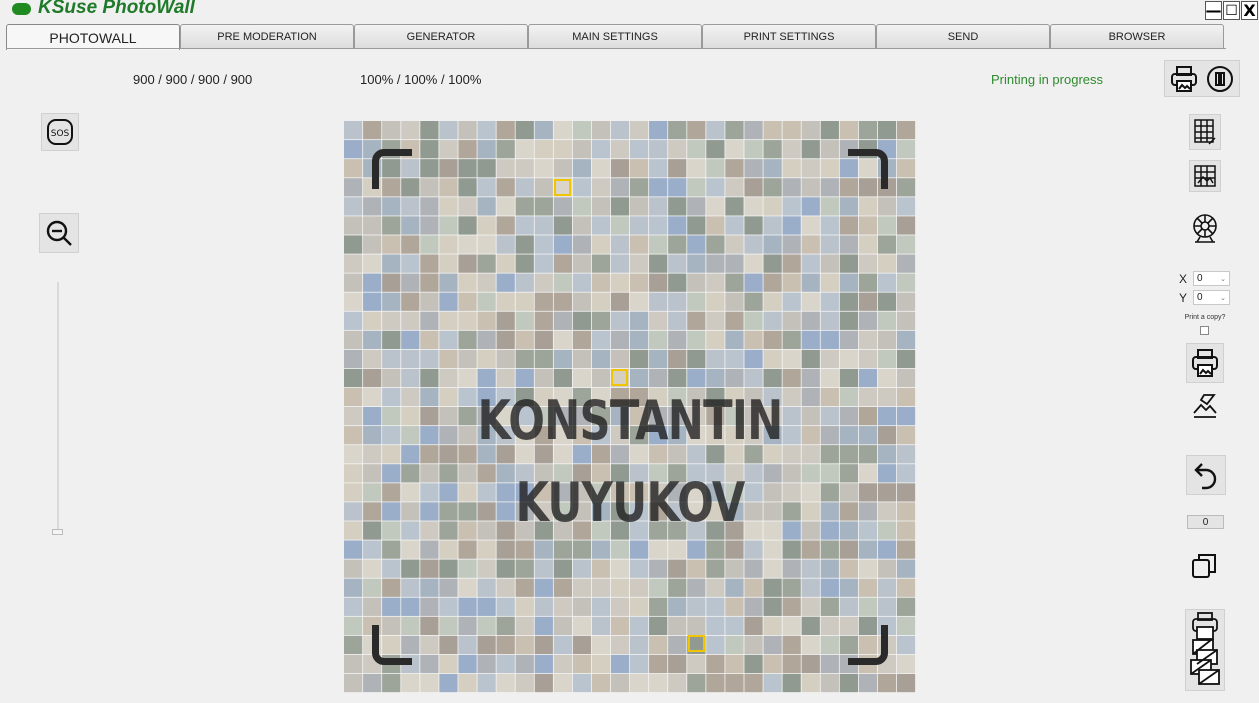 This screenshot has width=1259, height=703. What do you see at coordinates (1220, 79) in the screenshot?
I see `pause-icon` at bounding box center [1220, 79].